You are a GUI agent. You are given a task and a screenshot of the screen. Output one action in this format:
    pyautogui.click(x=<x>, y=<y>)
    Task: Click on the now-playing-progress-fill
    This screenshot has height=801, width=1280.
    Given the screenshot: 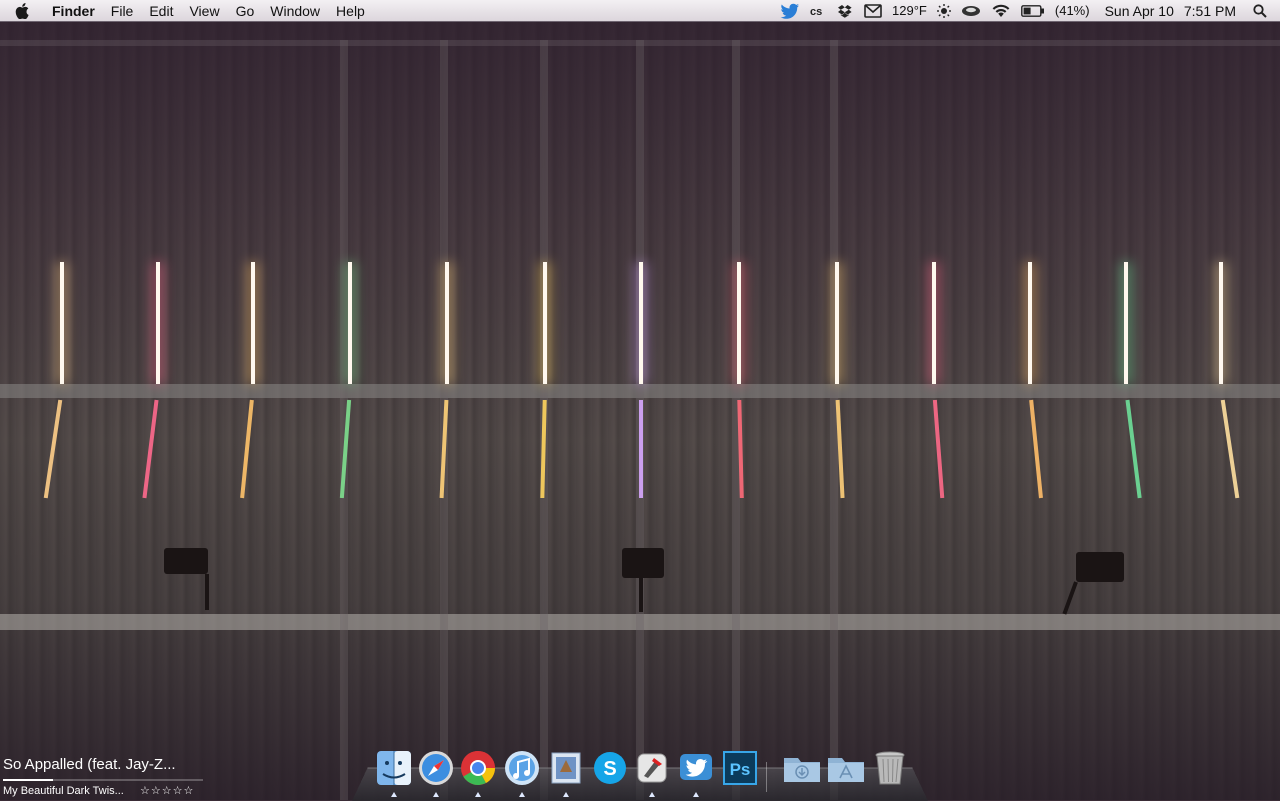 What is the action you would take?
    pyautogui.click(x=28, y=780)
    